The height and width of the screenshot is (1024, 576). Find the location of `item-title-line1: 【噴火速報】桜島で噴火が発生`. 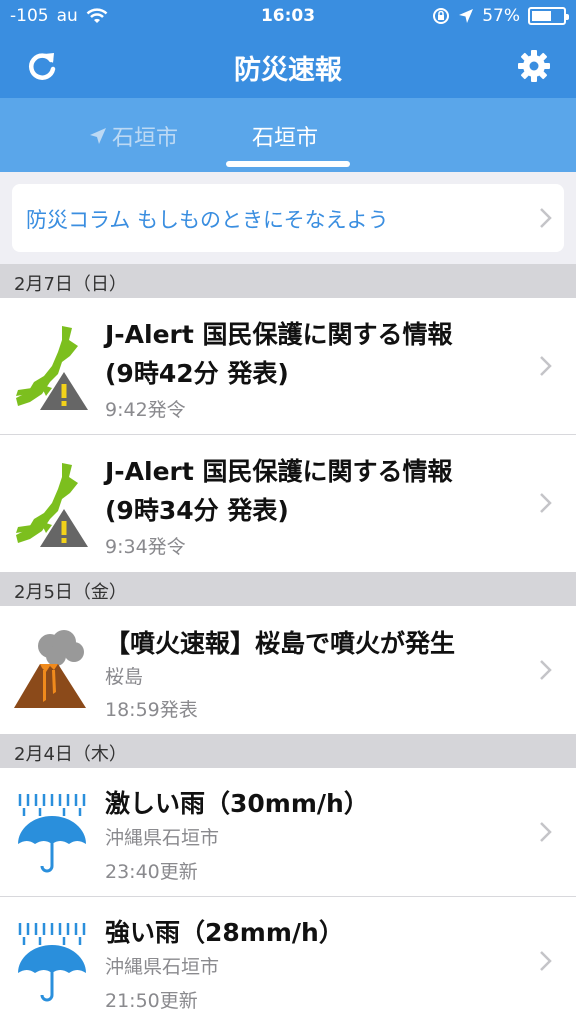

item-title-line1: 【噴火速報】桜島で噴火が発生 is located at coordinates (280, 643).